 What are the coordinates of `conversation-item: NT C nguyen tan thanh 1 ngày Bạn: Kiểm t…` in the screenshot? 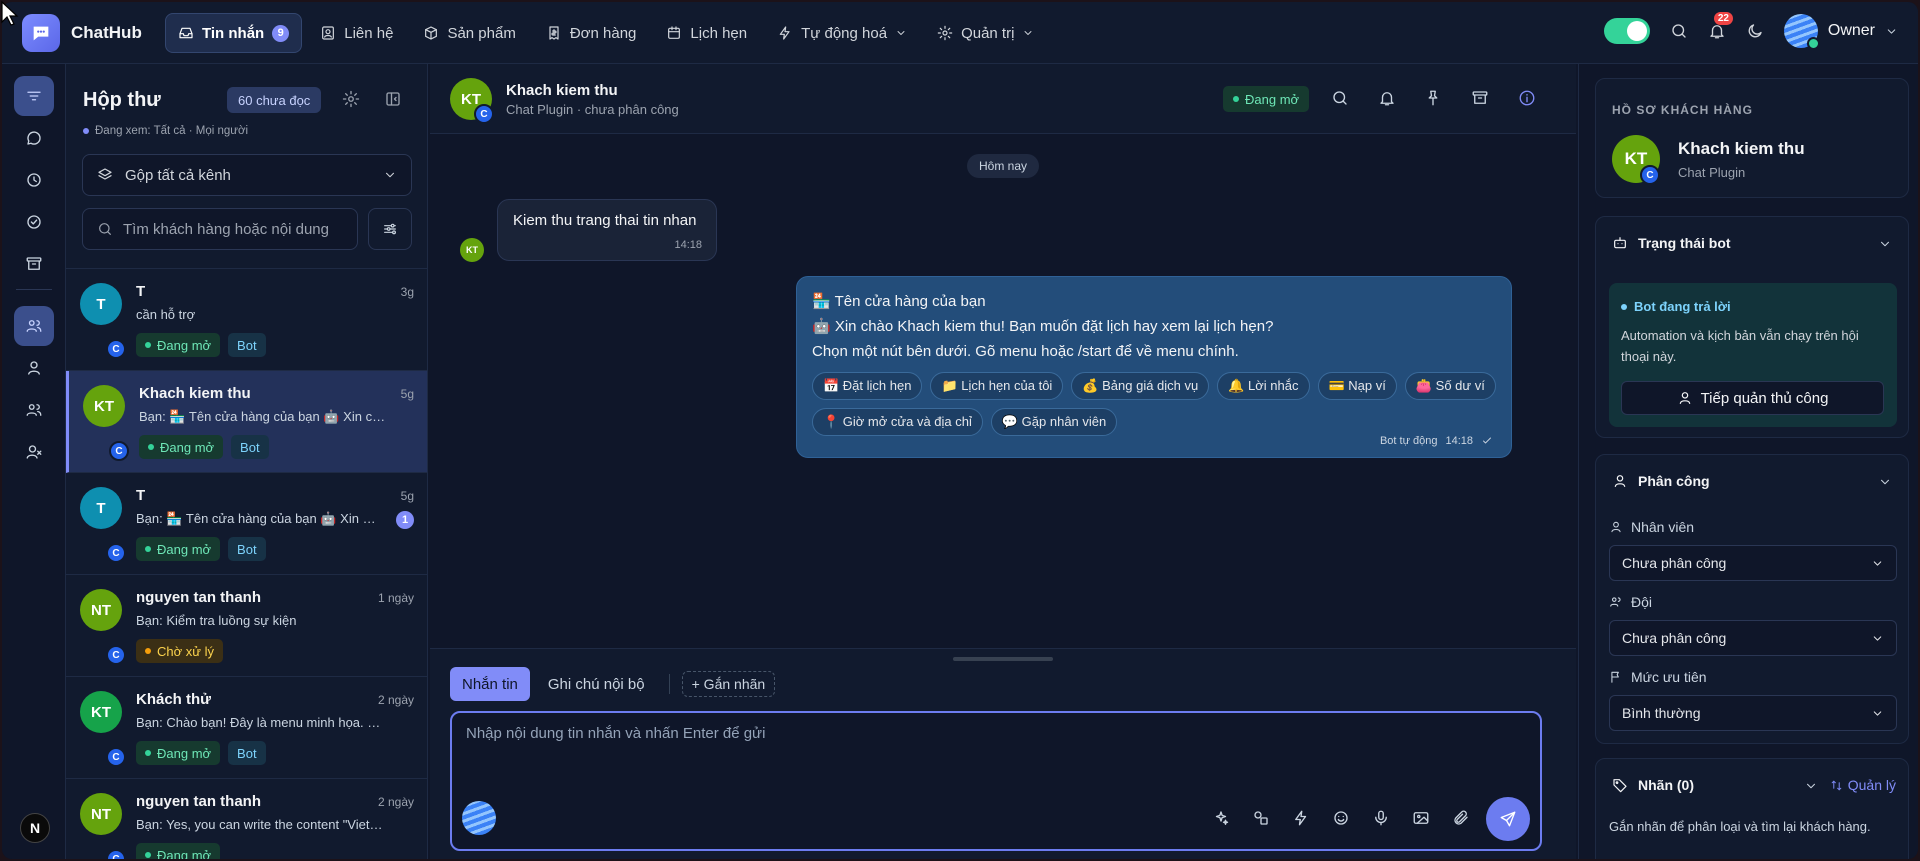 It's located at (246, 626).